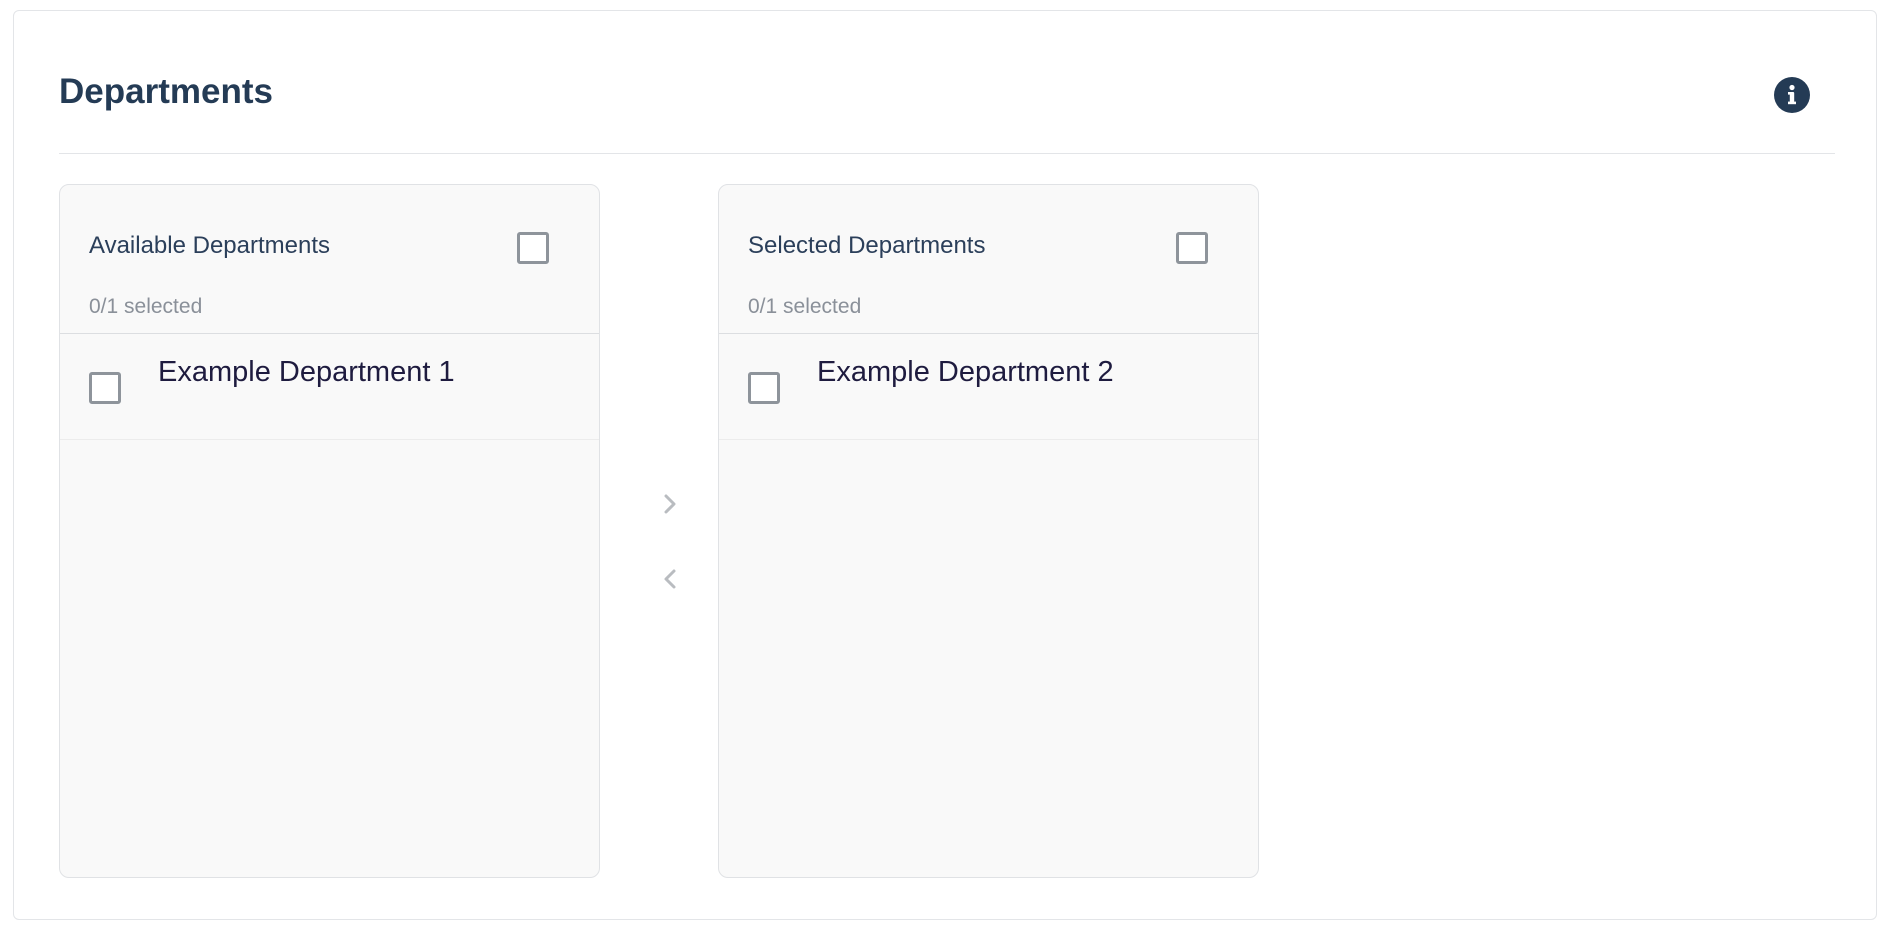  Describe the element at coordinates (533, 248) in the screenshot. I see `available-select-all-checkbox` at that location.